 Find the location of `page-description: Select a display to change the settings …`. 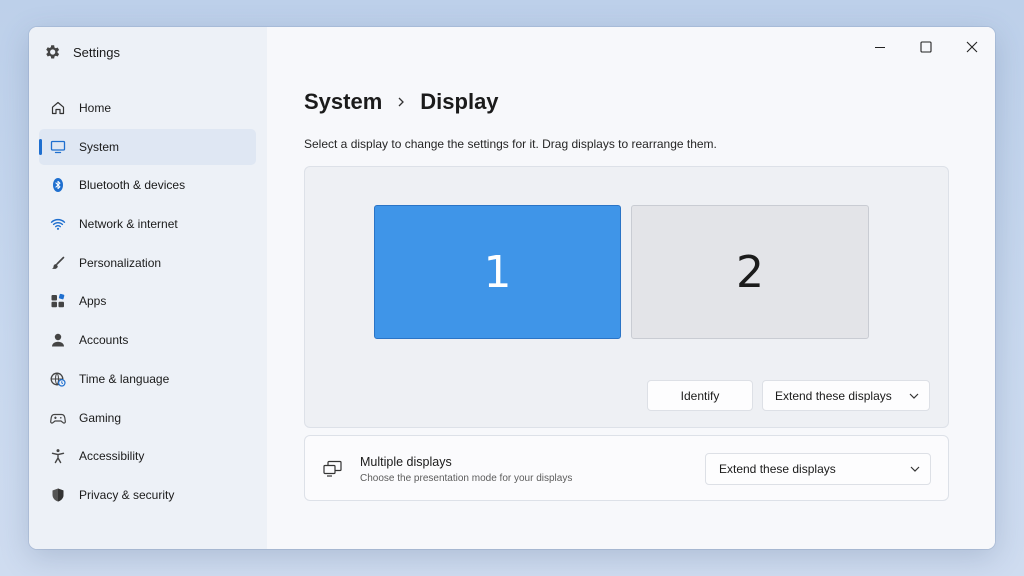

page-description: Select a display to change the settings … is located at coordinates (510, 144).